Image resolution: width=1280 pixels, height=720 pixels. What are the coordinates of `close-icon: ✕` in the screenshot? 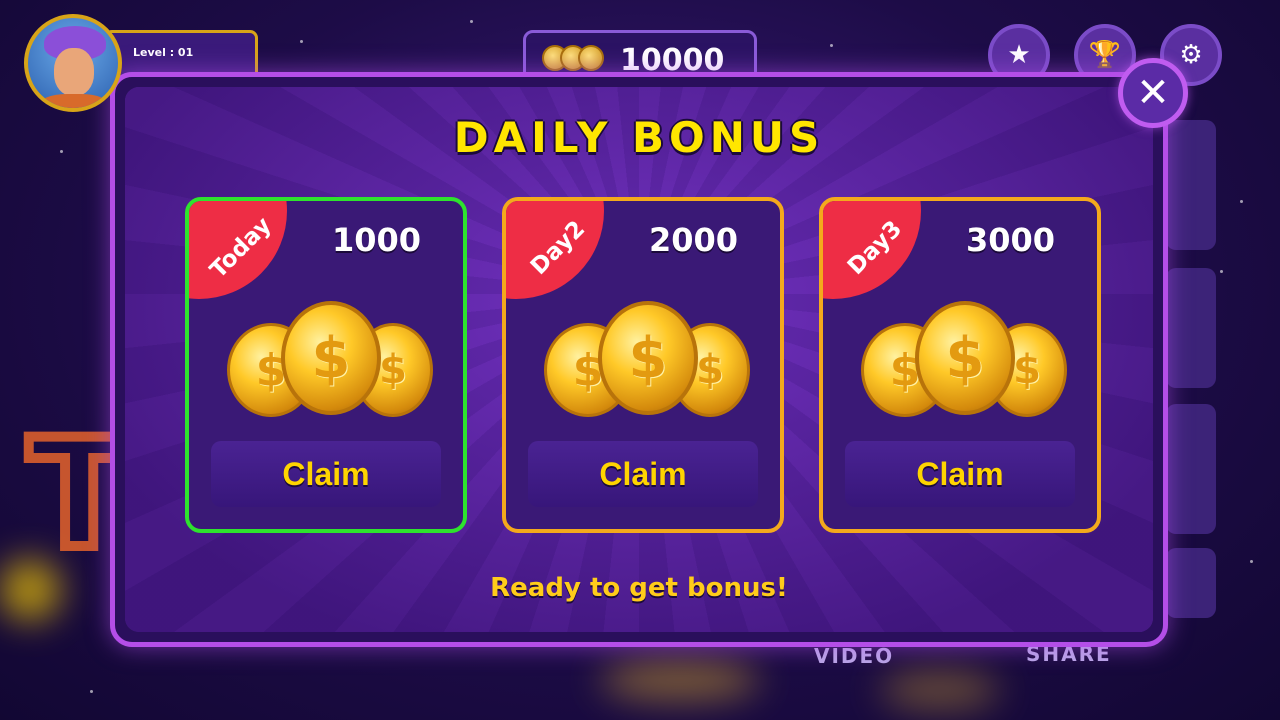 It's located at (1153, 93).